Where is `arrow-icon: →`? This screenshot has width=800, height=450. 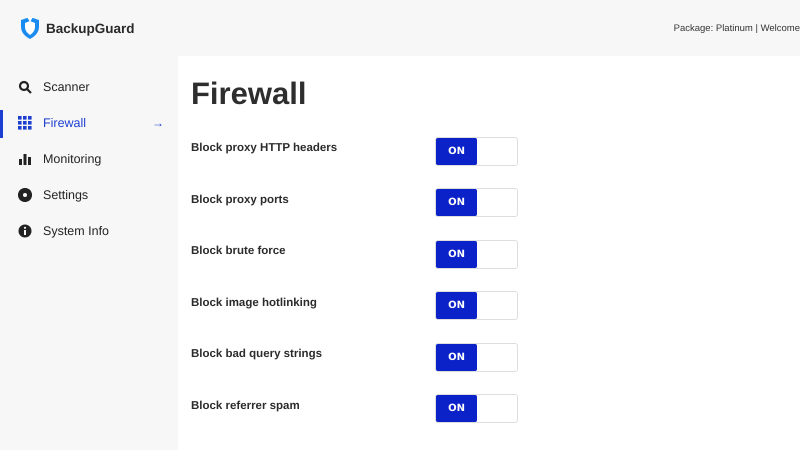 arrow-icon: → is located at coordinates (158, 123).